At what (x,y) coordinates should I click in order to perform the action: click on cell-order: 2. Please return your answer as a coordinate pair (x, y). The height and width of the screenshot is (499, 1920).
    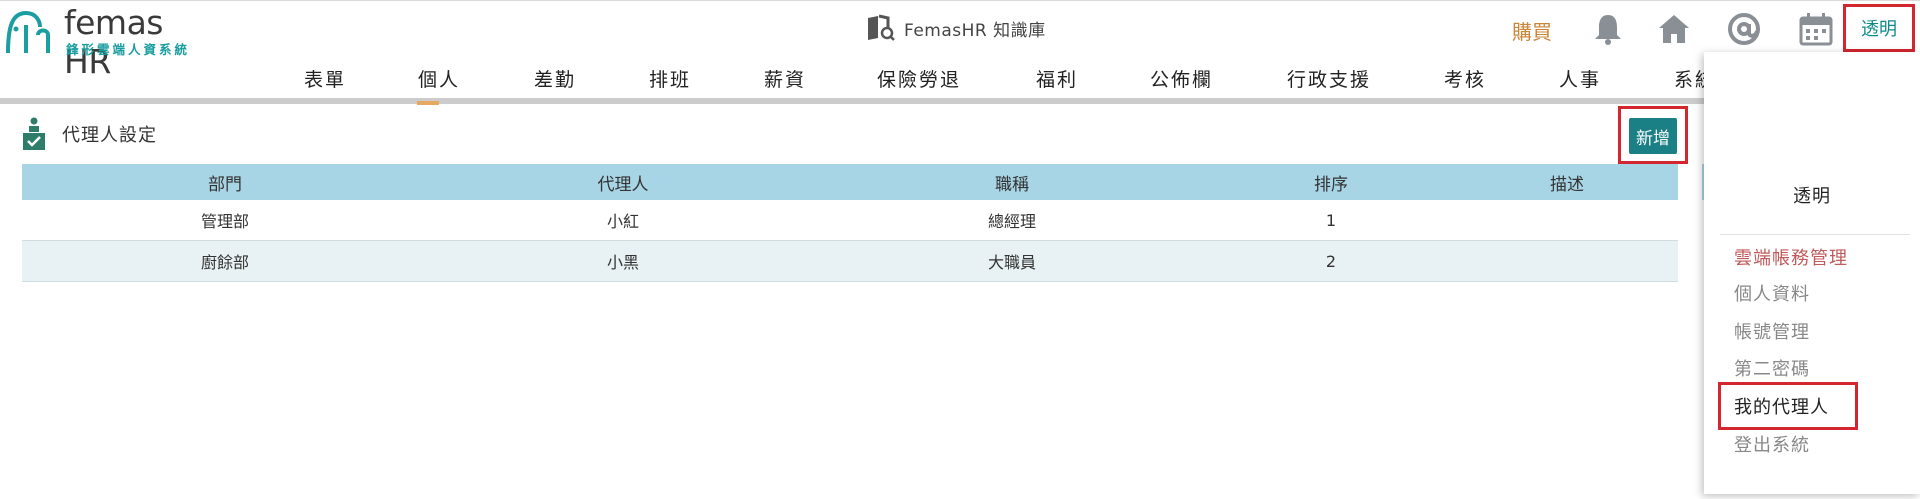
    Looking at the image, I should click on (1331, 261).